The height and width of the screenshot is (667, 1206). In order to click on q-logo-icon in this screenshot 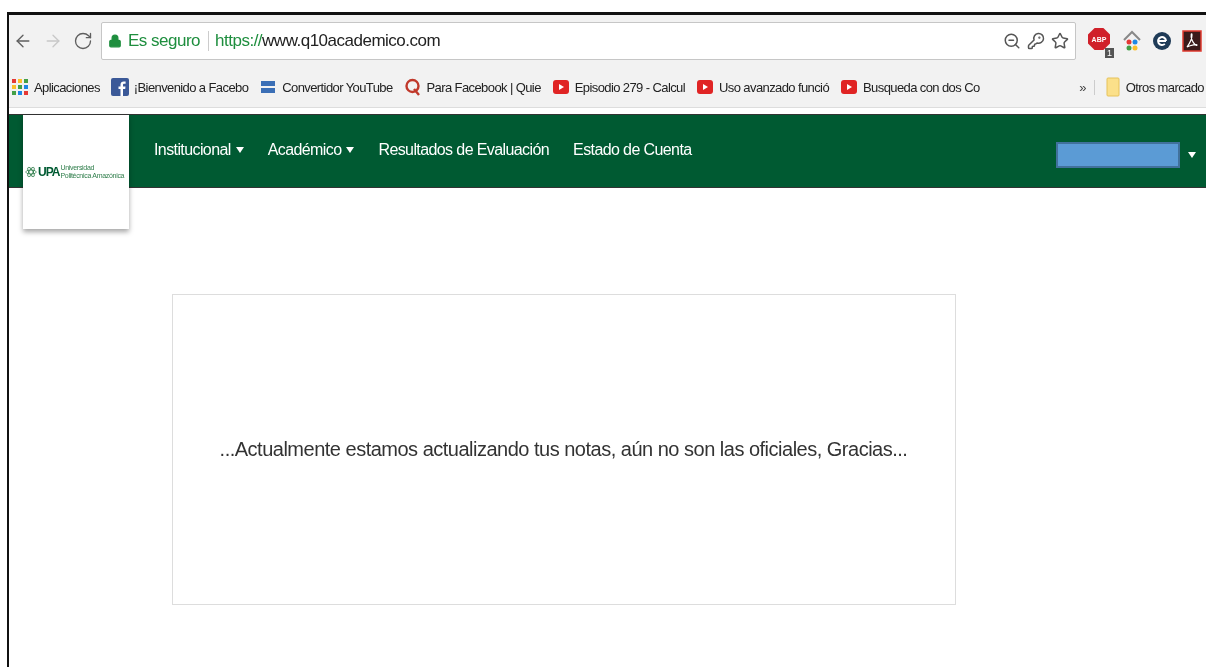, I will do `click(412, 87)`.